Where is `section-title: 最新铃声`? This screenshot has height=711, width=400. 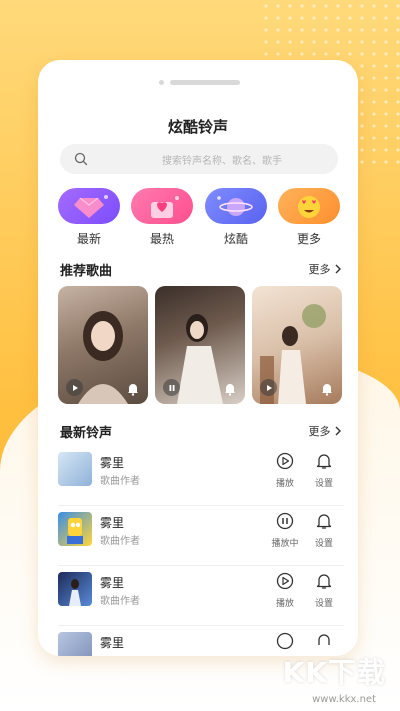
section-title: 最新铃声 is located at coordinates (86, 433).